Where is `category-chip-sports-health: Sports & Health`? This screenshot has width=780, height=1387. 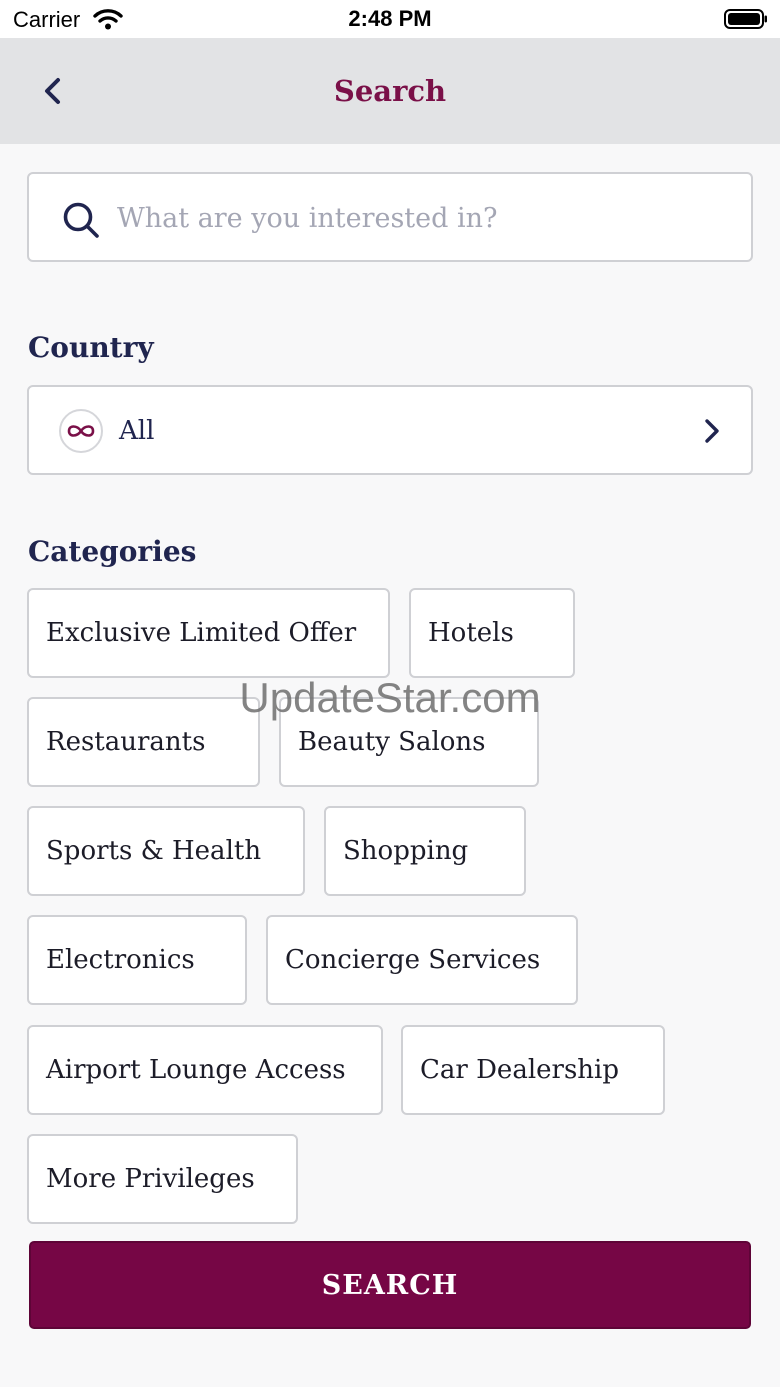 category-chip-sports-health: Sports & Health is located at coordinates (166, 851).